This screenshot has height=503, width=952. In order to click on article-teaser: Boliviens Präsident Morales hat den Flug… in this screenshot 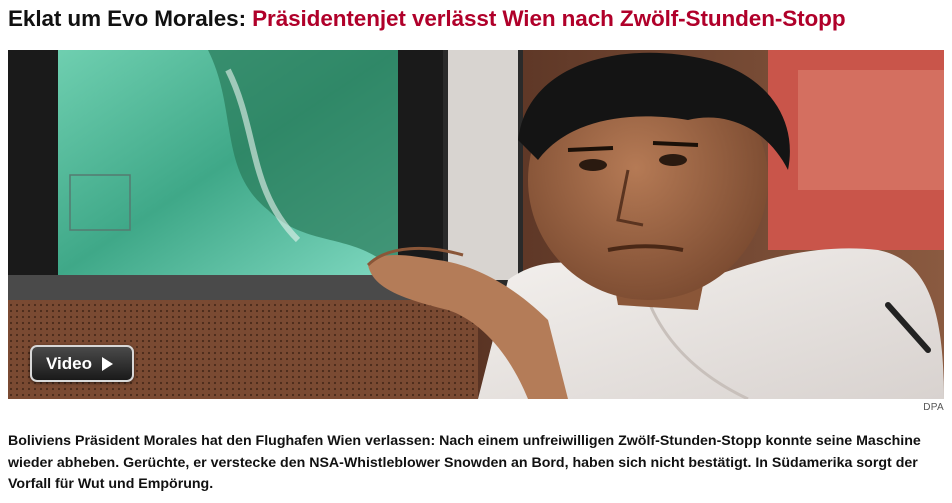, I will do `click(473, 463)`.